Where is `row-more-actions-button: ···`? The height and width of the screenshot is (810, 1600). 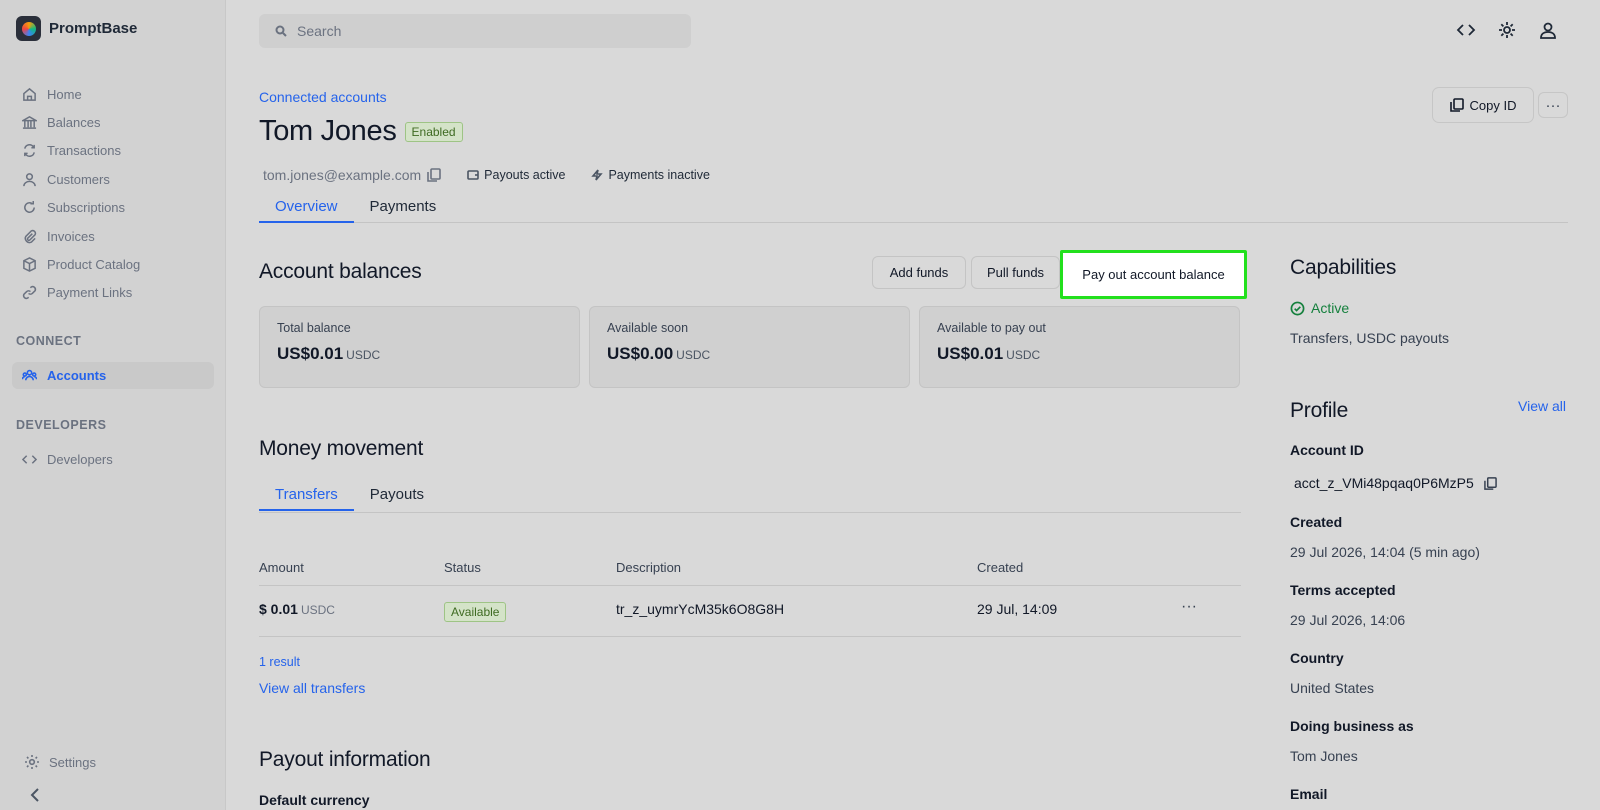 row-more-actions-button: ··· is located at coordinates (1189, 607).